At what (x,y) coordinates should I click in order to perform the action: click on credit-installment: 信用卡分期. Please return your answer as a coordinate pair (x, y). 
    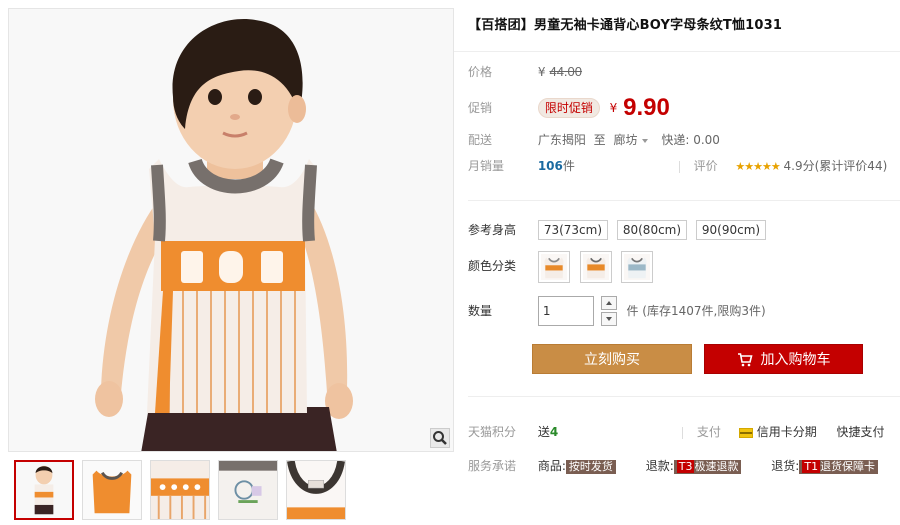
    Looking at the image, I should click on (777, 432).